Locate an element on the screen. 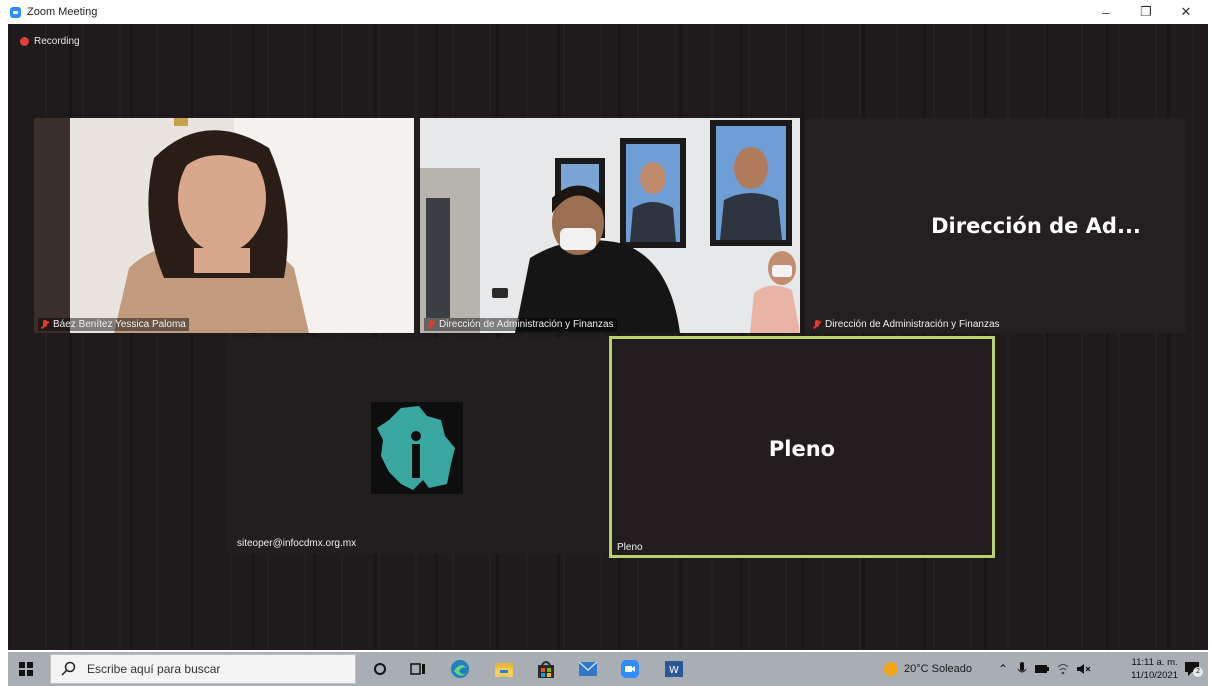  recording-indicator: Recording is located at coordinates (50, 41).